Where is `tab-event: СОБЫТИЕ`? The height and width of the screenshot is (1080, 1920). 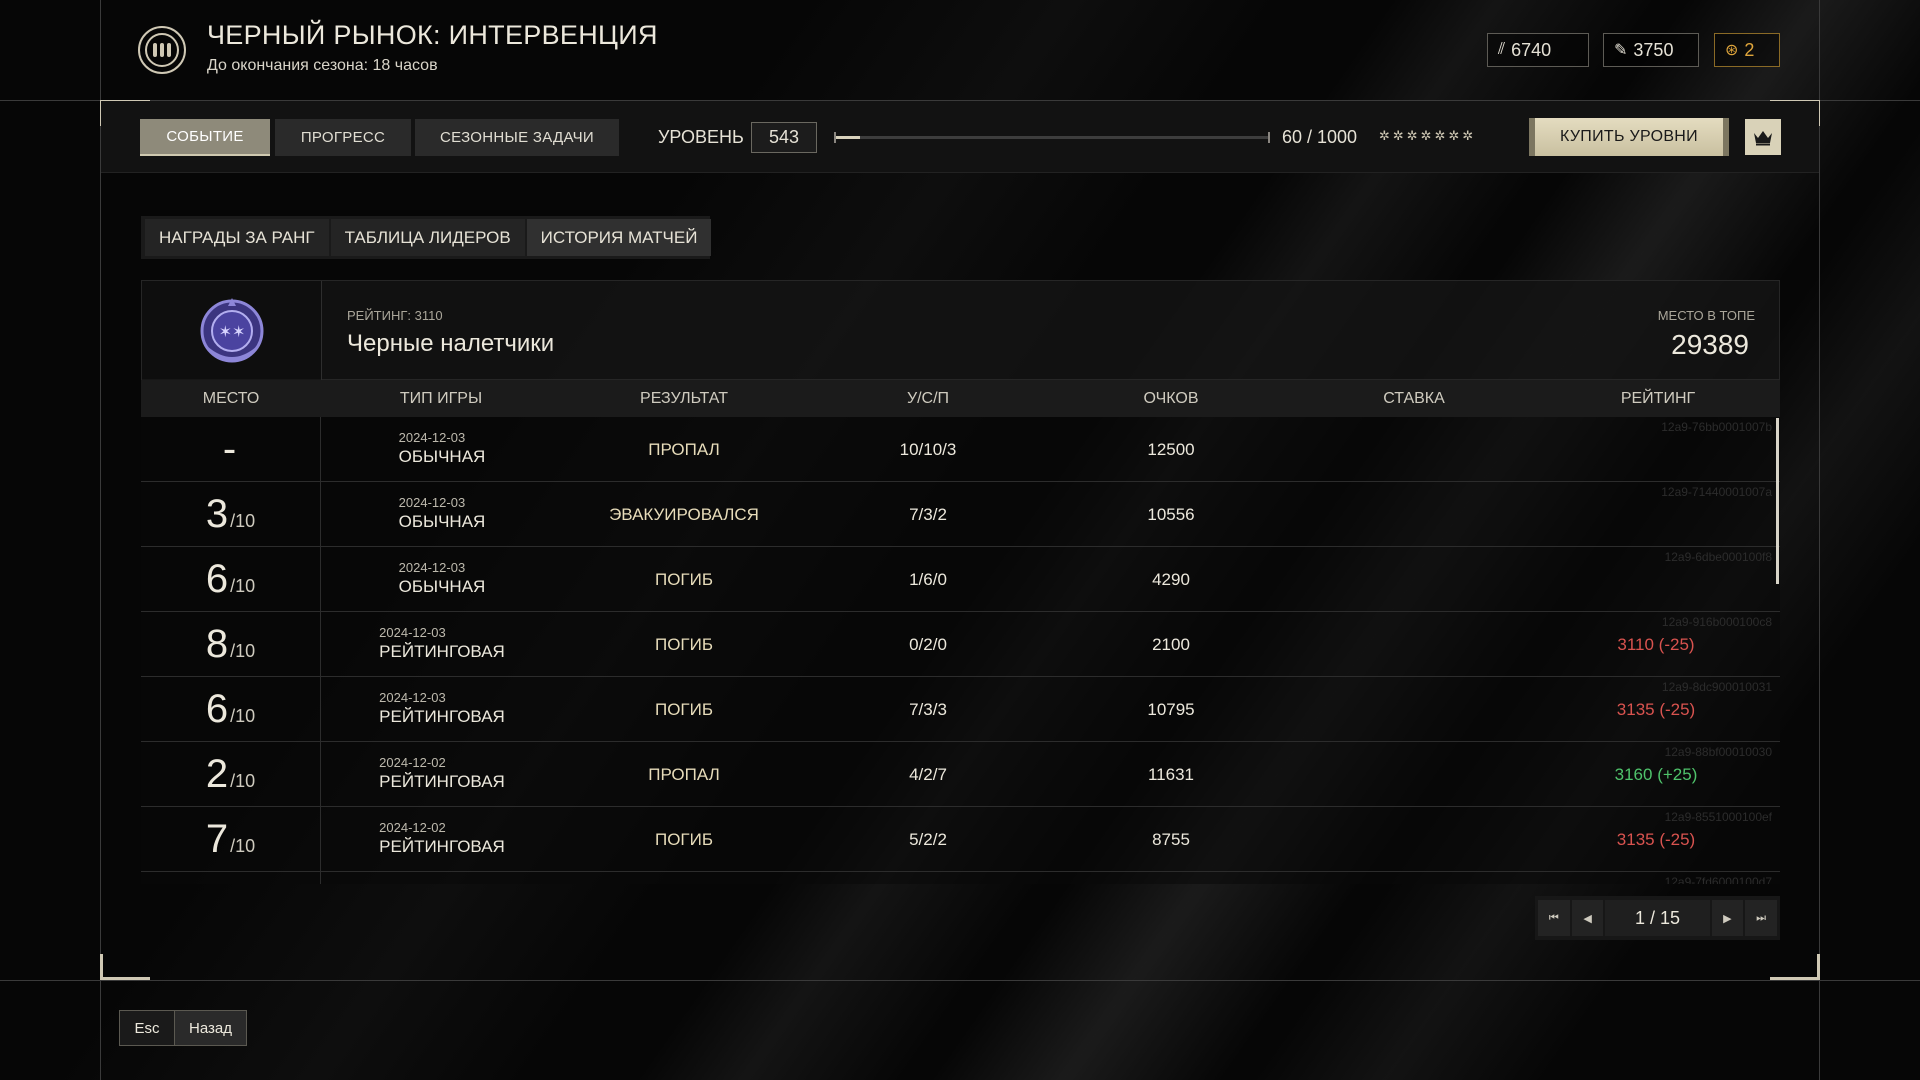 tab-event: СОБЫТИЕ is located at coordinates (205, 137).